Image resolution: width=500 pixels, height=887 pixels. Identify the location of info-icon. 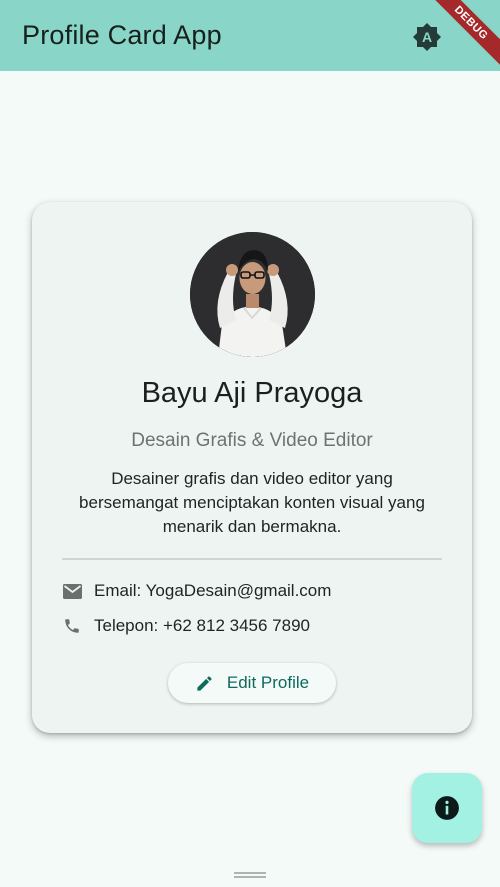
(447, 808).